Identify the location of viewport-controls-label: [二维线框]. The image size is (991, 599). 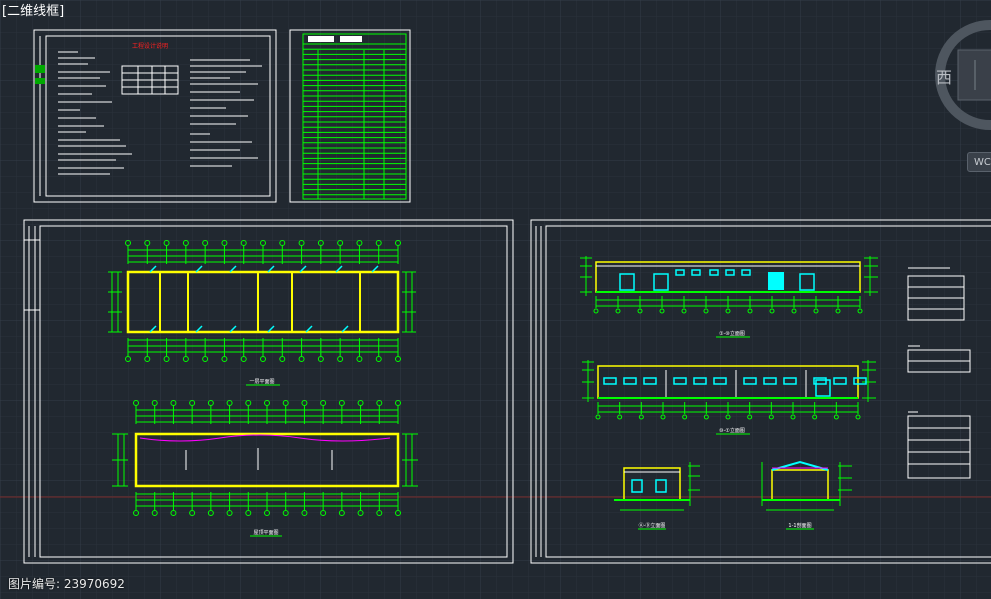
(33, 12).